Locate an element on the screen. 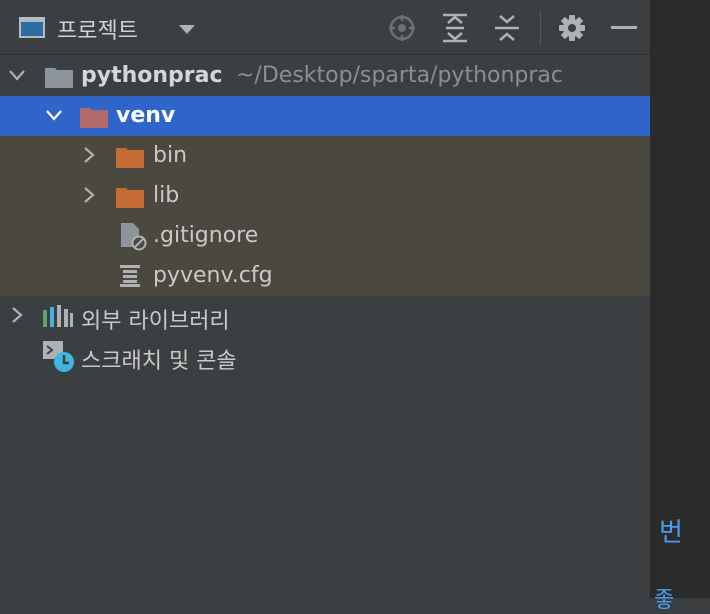  pyvenv-file-name: pyvenv.cfg is located at coordinates (213, 275).